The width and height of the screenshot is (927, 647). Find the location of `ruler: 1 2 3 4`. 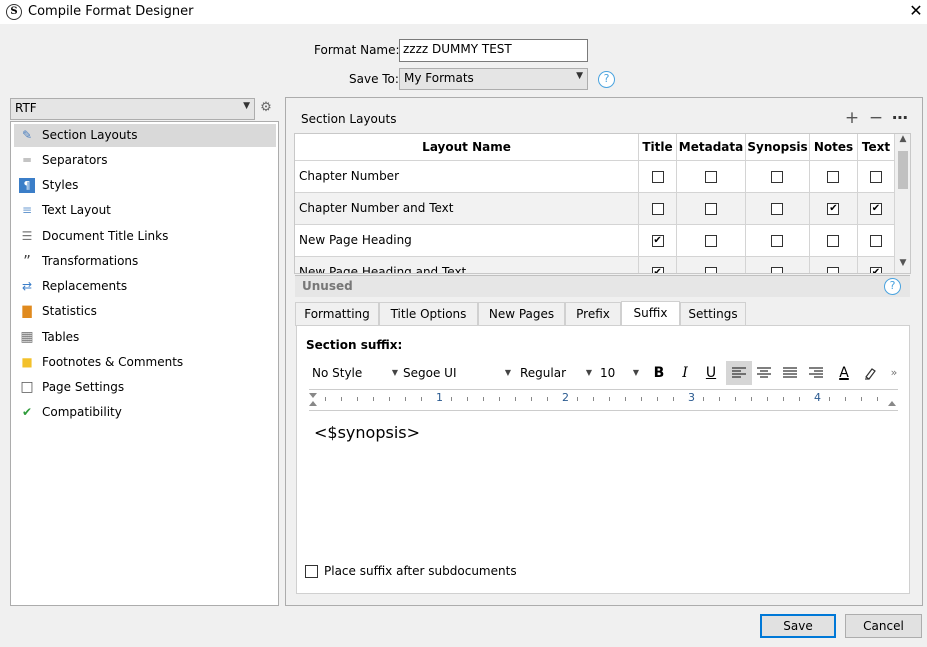

ruler: 1 2 3 4 is located at coordinates (603, 400).